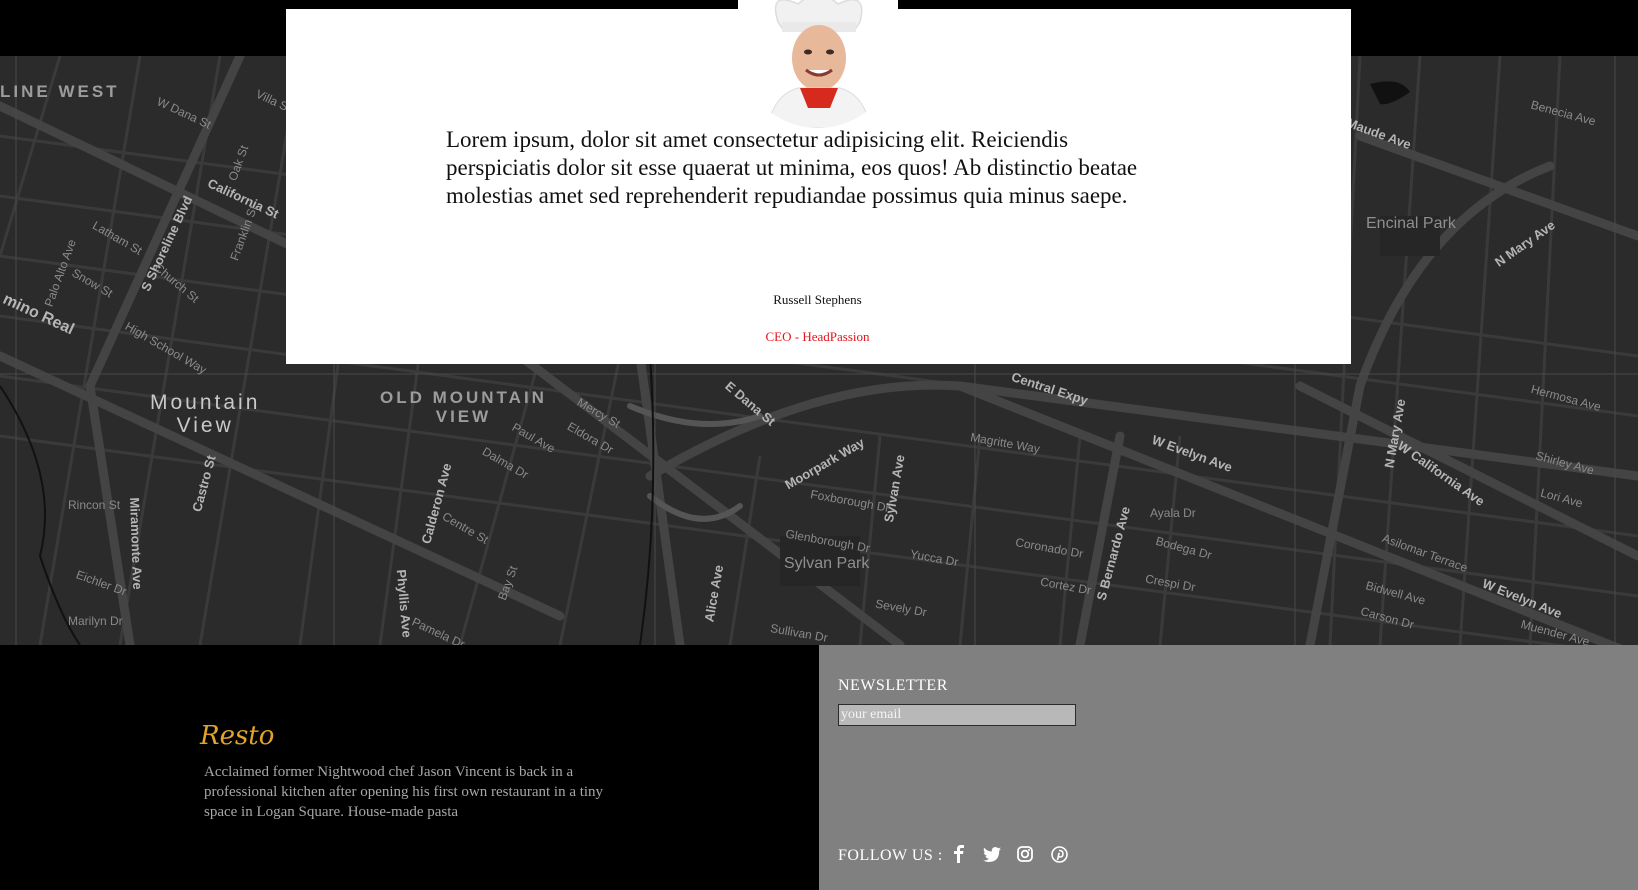 The height and width of the screenshot is (890, 1638). Describe the element at coordinates (827, 563) in the screenshot. I see `map-label-sylvan-park: Sylvan Park` at that location.